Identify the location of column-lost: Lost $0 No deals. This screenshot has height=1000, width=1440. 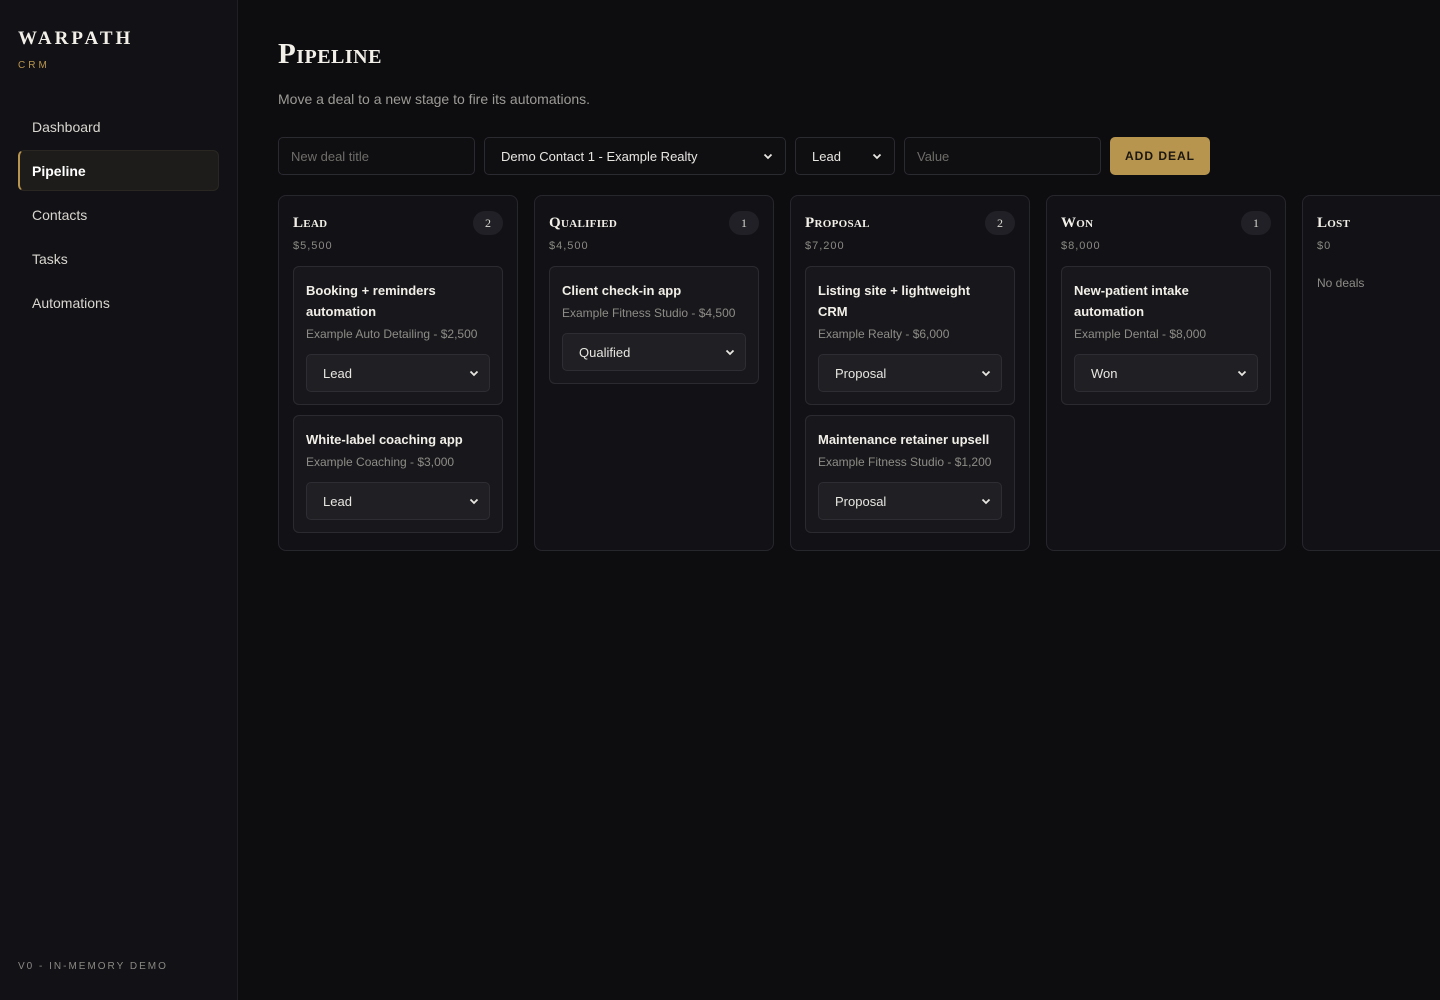
(1371, 373).